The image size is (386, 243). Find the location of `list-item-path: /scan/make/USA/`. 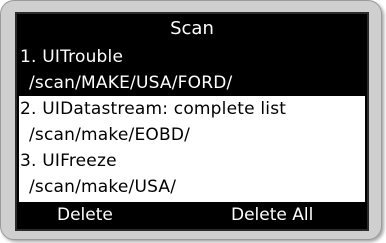

list-item-path: /scan/make/USA/ is located at coordinates (103, 187).